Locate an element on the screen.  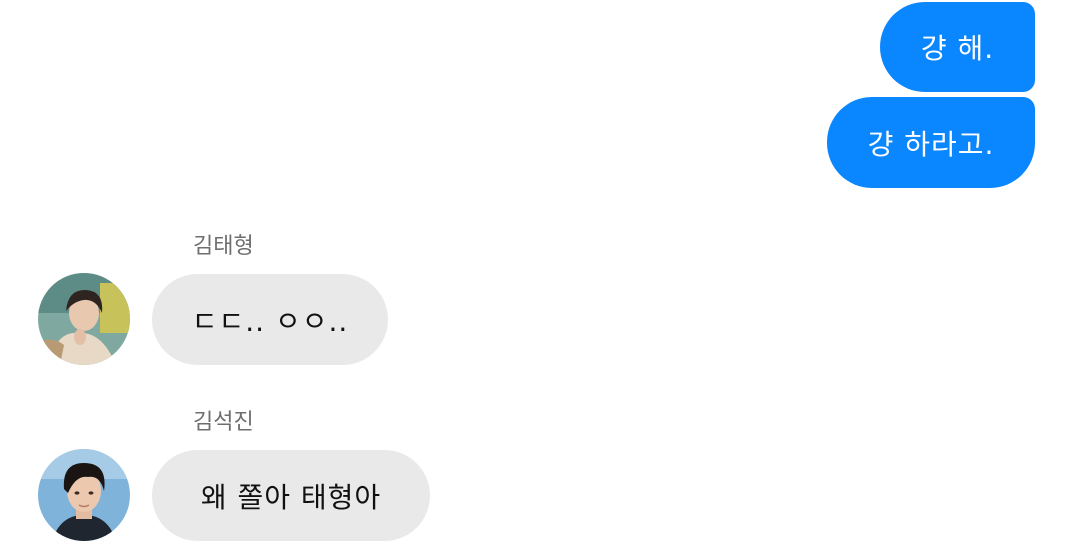
outgoing-message-bubble: 걍 하라고. is located at coordinates (931, 142).